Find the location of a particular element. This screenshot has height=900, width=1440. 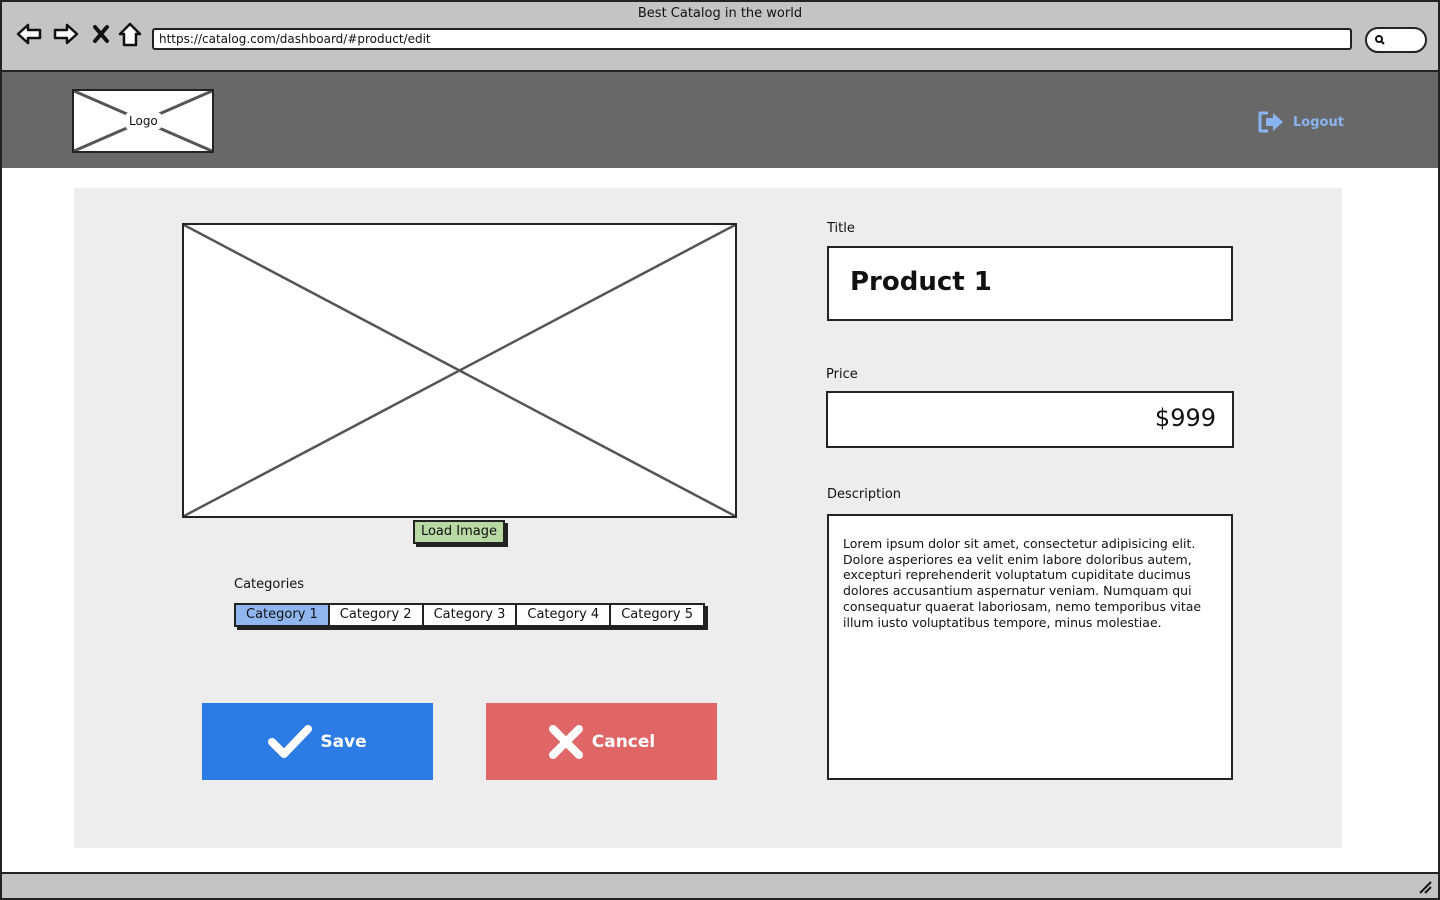

image-placeholder-icon is located at coordinates (459, 370).